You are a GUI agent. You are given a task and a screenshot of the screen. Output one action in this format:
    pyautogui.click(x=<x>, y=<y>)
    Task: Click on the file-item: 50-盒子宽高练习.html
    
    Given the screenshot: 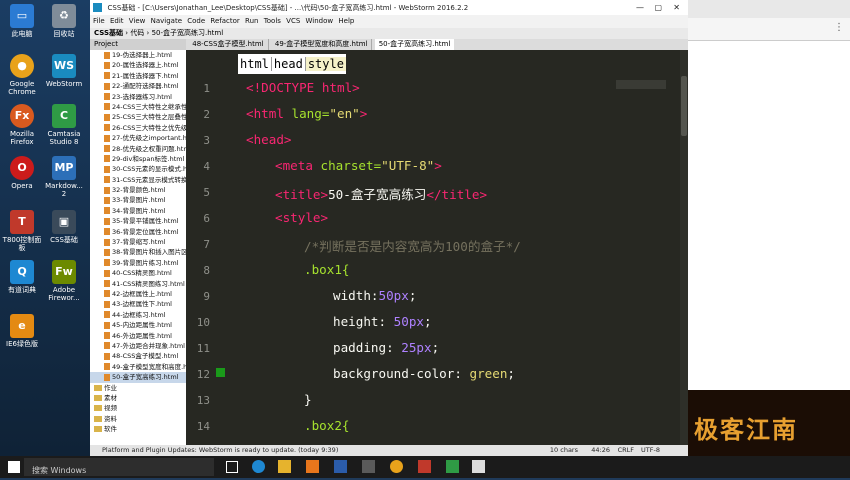 What is the action you would take?
    pyautogui.click(x=138, y=377)
    